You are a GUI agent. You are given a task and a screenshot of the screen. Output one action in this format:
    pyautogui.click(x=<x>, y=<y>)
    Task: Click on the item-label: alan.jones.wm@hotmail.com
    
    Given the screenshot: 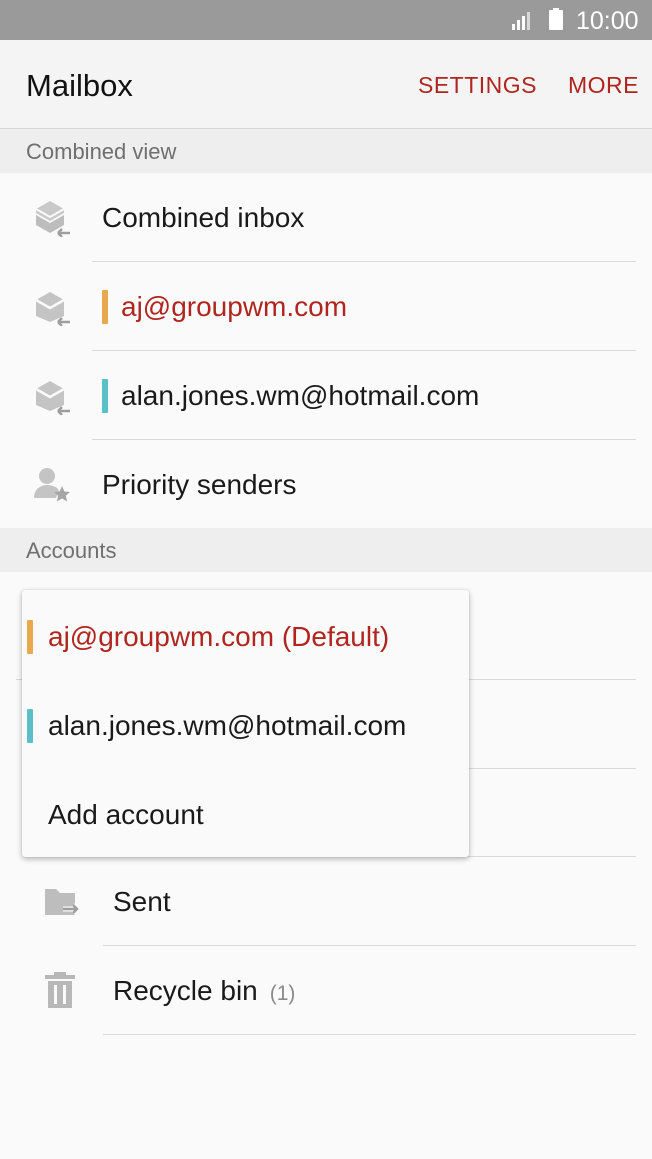 What is the action you would take?
    pyautogui.click(x=300, y=395)
    